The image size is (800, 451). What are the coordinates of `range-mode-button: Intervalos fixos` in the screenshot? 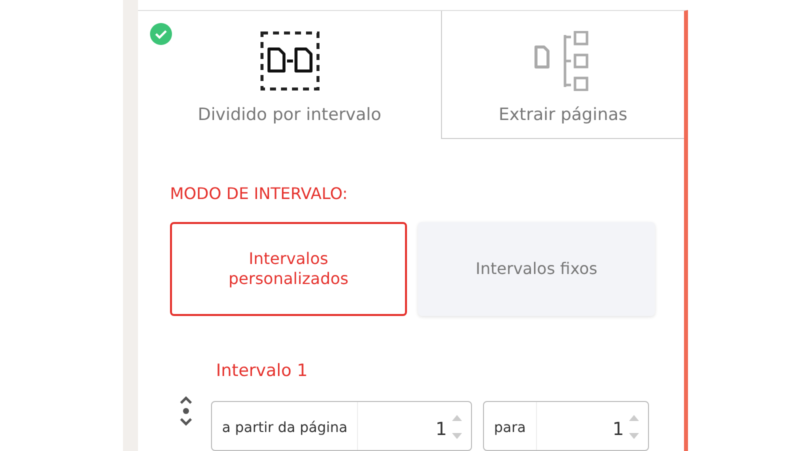 It's located at (536, 269).